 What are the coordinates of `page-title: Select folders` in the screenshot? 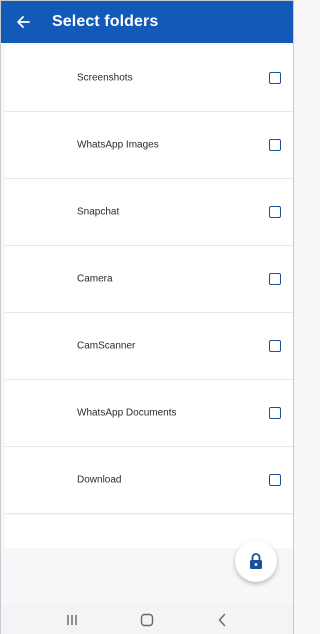 It's located at (105, 21).